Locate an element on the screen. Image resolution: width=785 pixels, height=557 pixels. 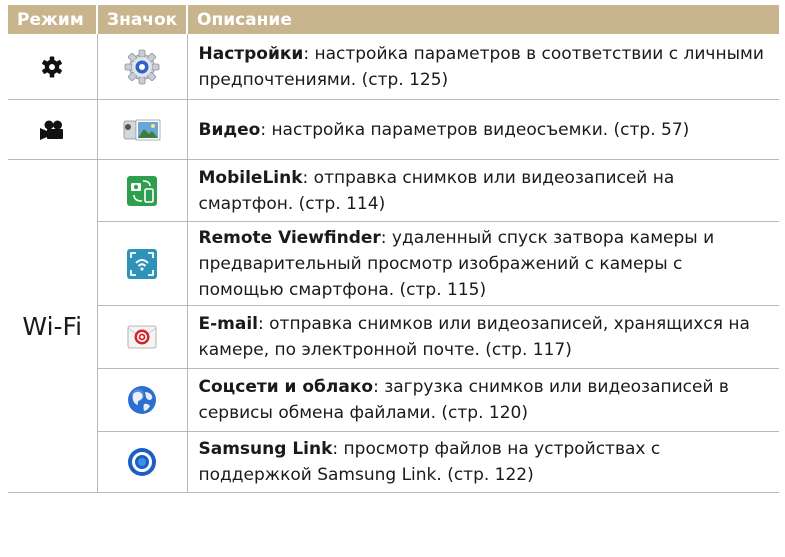
settings-gear-icon is located at coordinates (142, 66).